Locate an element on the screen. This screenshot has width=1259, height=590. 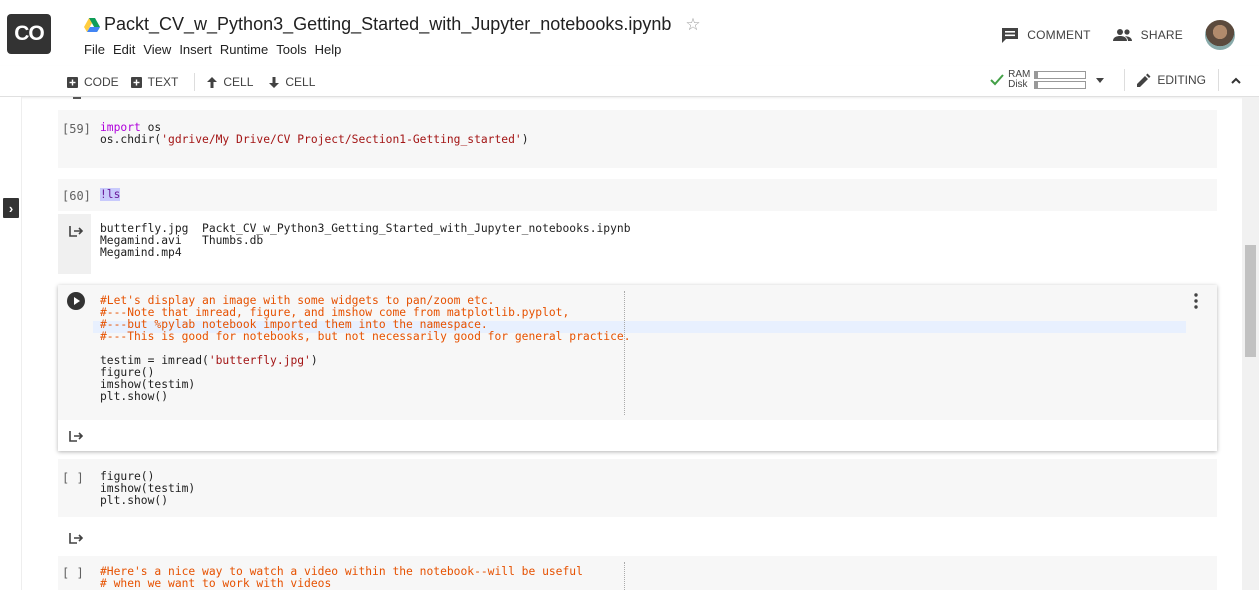
people-icon is located at coordinates (1122, 35).